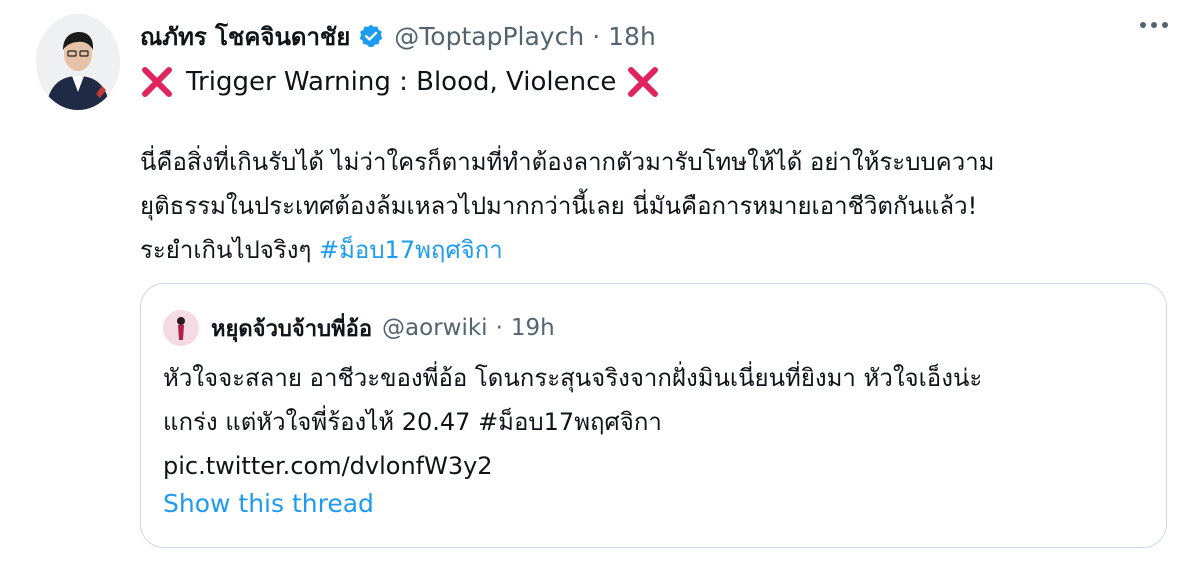 The height and width of the screenshot is (570, 1200). I want to click on quoted-author-name: หยุดจ้วบจ้าบพี่อ้อ, so click(292, 329).